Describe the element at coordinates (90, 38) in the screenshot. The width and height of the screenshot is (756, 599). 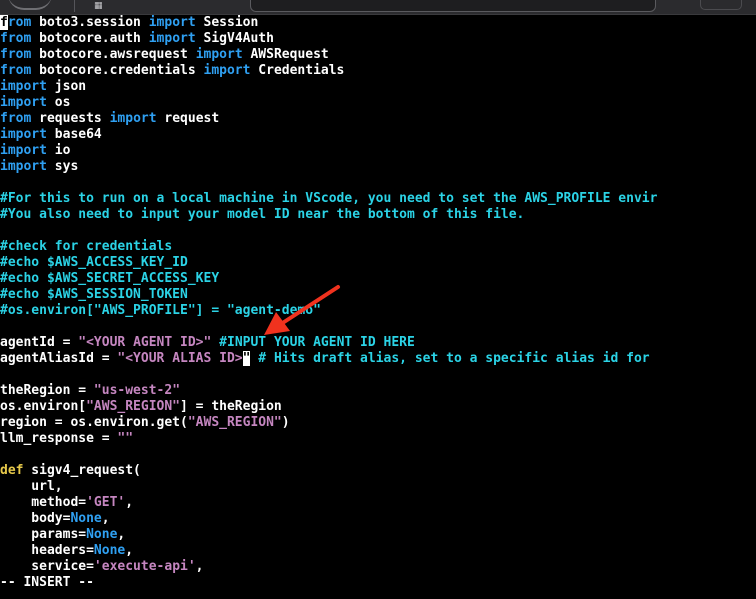
I see `code-token: botocore.auth` at that location.